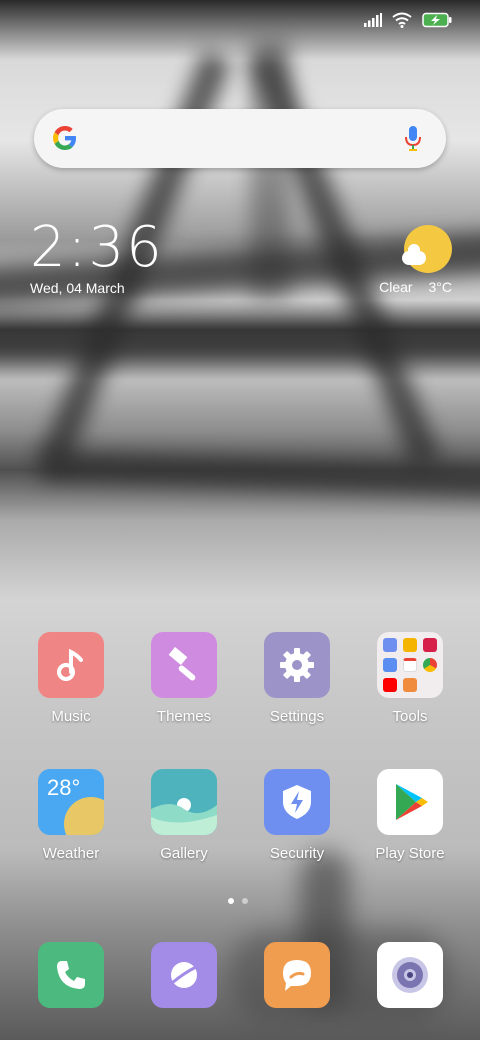  What do you see at coordinates (412, 802) in the screenshot?
I see `play-store-icon` at bounding box center [412, 802].